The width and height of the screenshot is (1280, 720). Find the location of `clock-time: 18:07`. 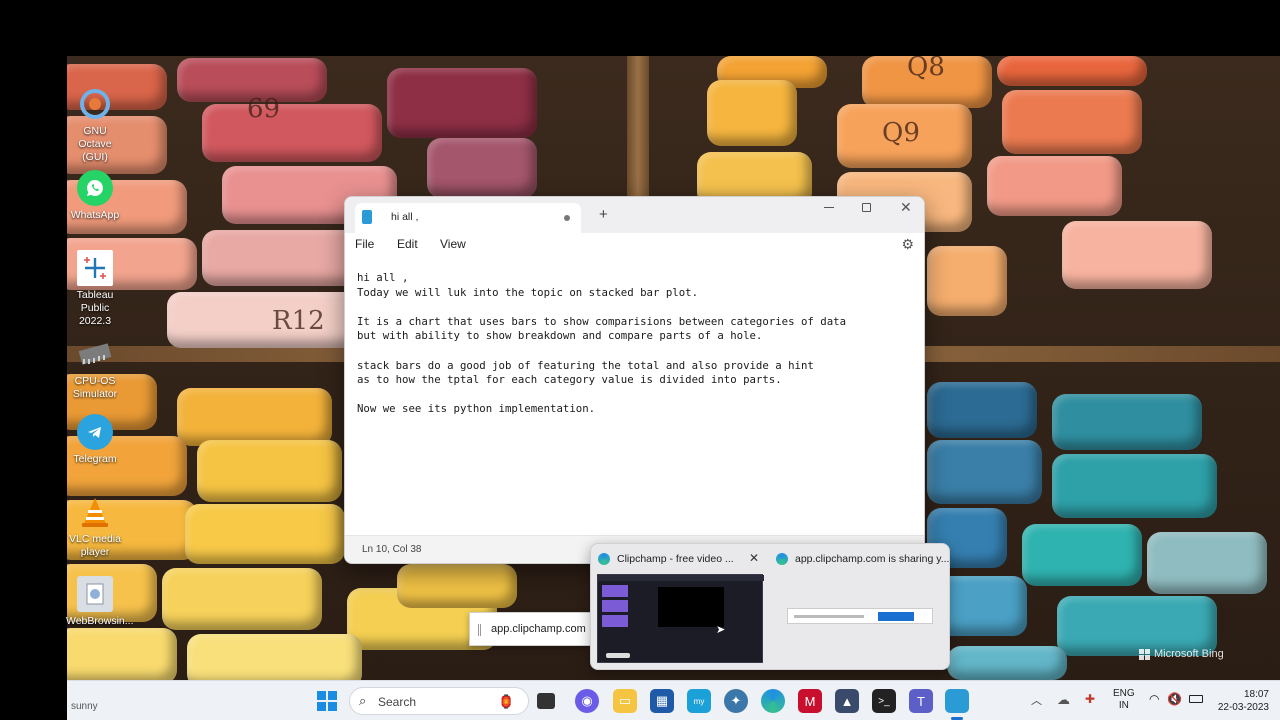

clock-time: 18:07 is located at coordinates (1256, 694).